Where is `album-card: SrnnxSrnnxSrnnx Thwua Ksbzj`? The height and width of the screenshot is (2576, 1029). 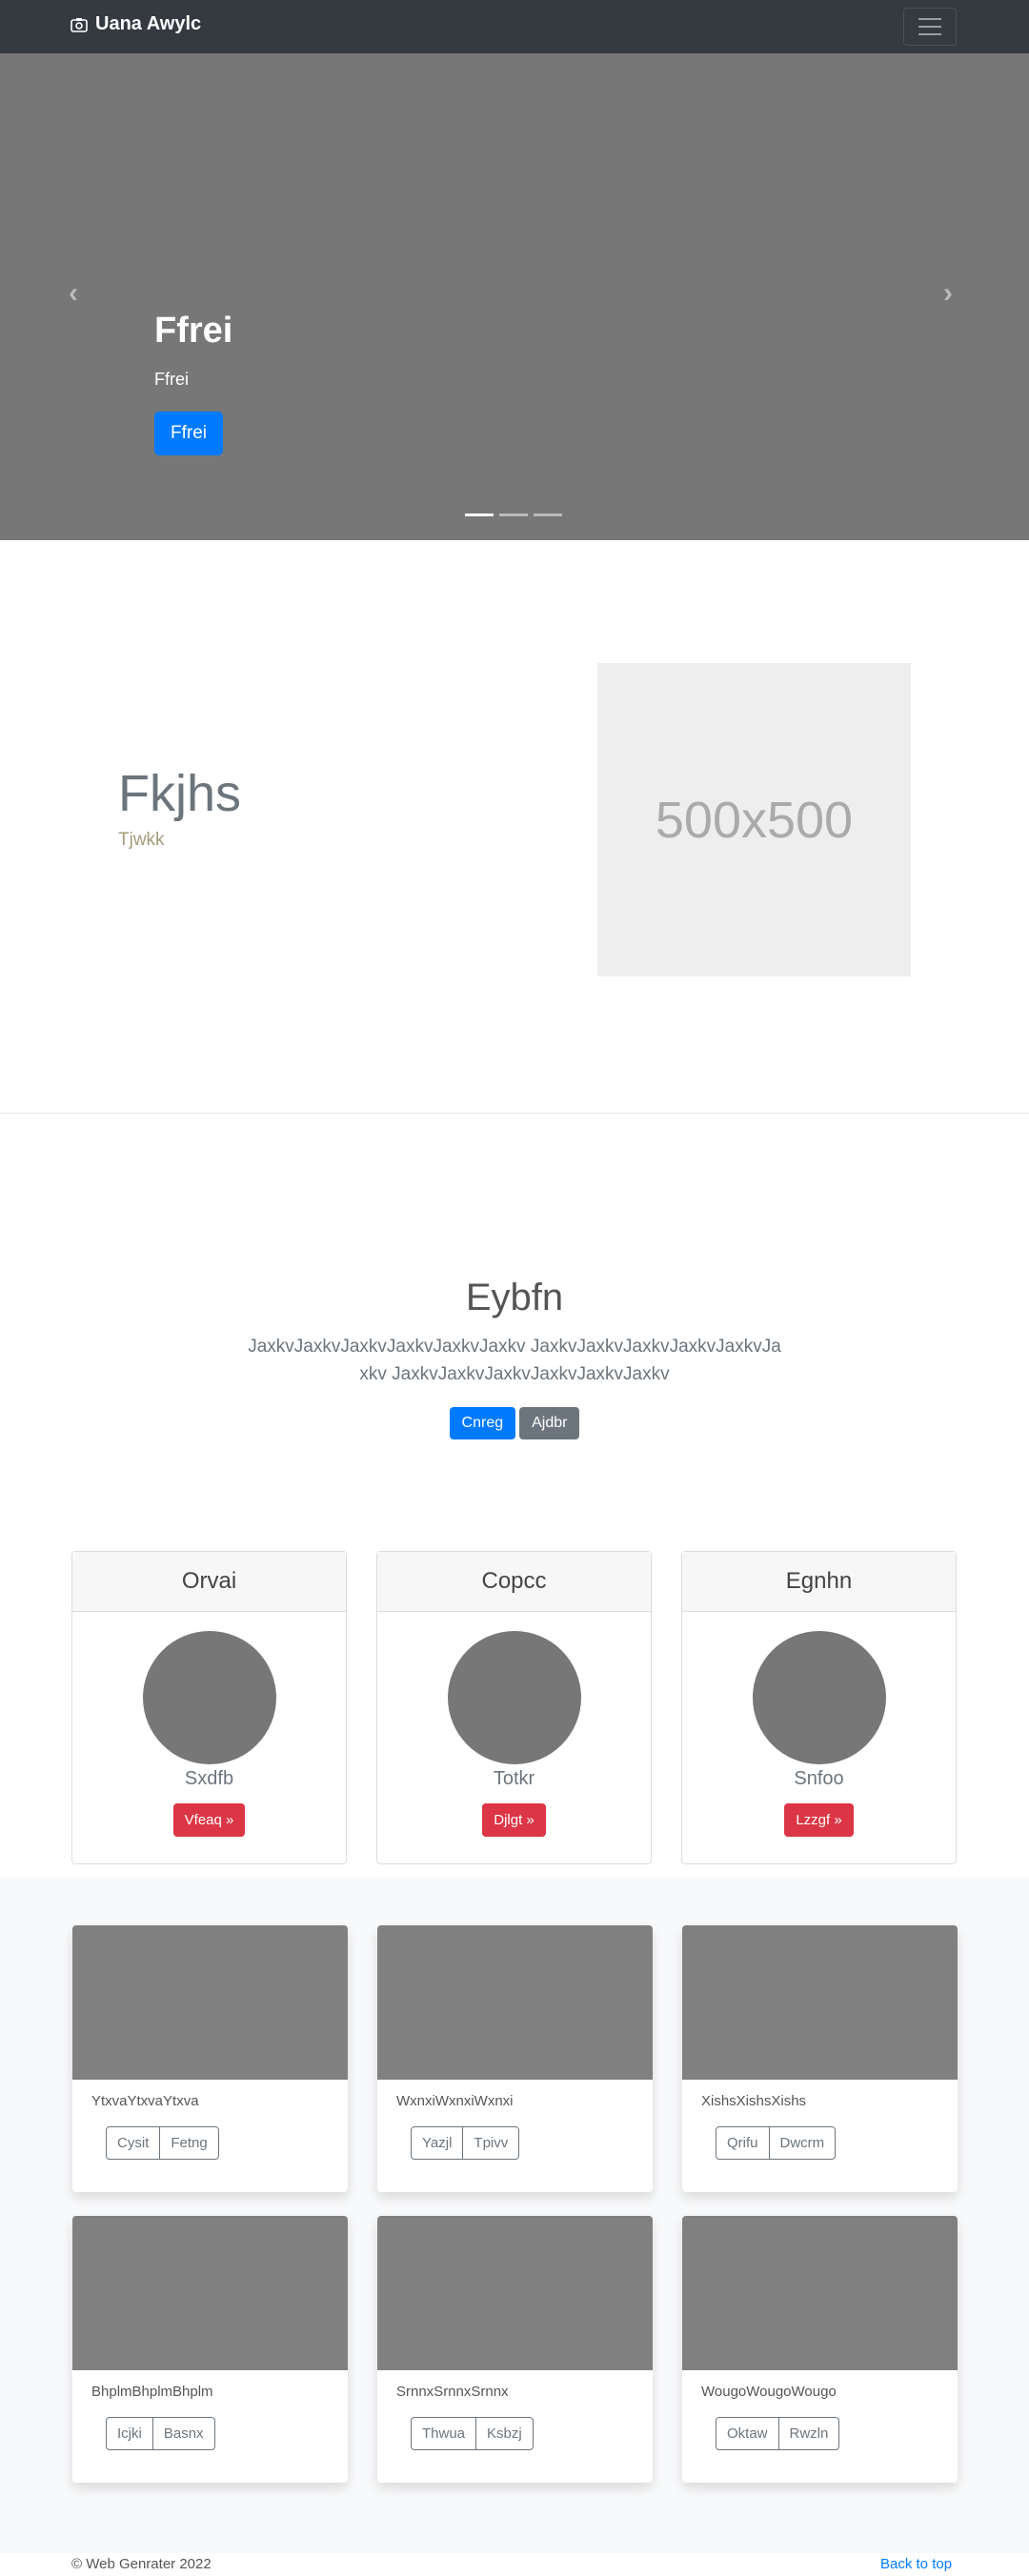
album-card: SrnnxSrnnxSrnnx Thwua Ksbzj is located at coordinates (515, 2349).